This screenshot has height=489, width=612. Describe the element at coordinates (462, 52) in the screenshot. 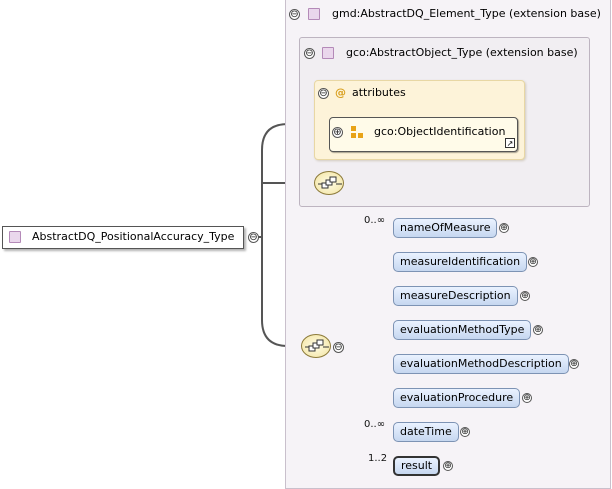

I see `extension-inner-label: gco:AbstractObject_Type (extension base)` at that location.